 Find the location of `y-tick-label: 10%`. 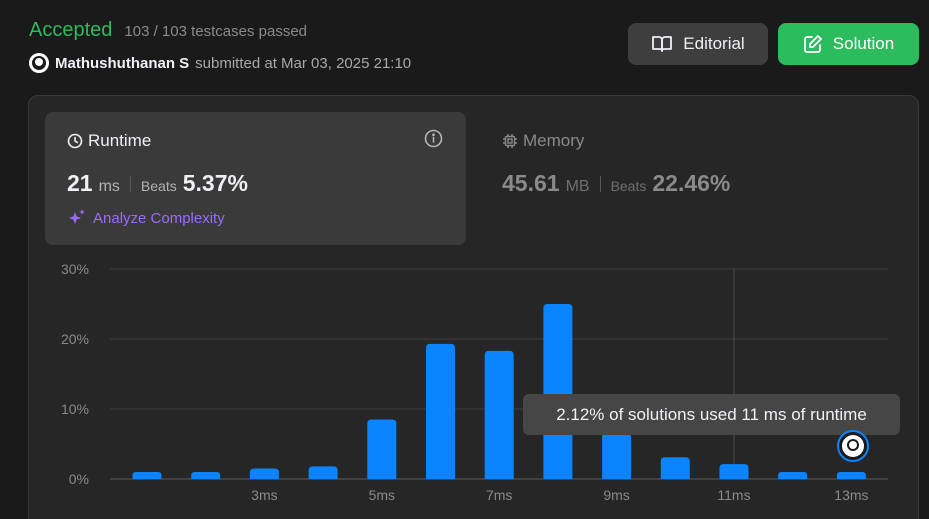

y-tick-label: 10% is located at coordinates (75, 409).